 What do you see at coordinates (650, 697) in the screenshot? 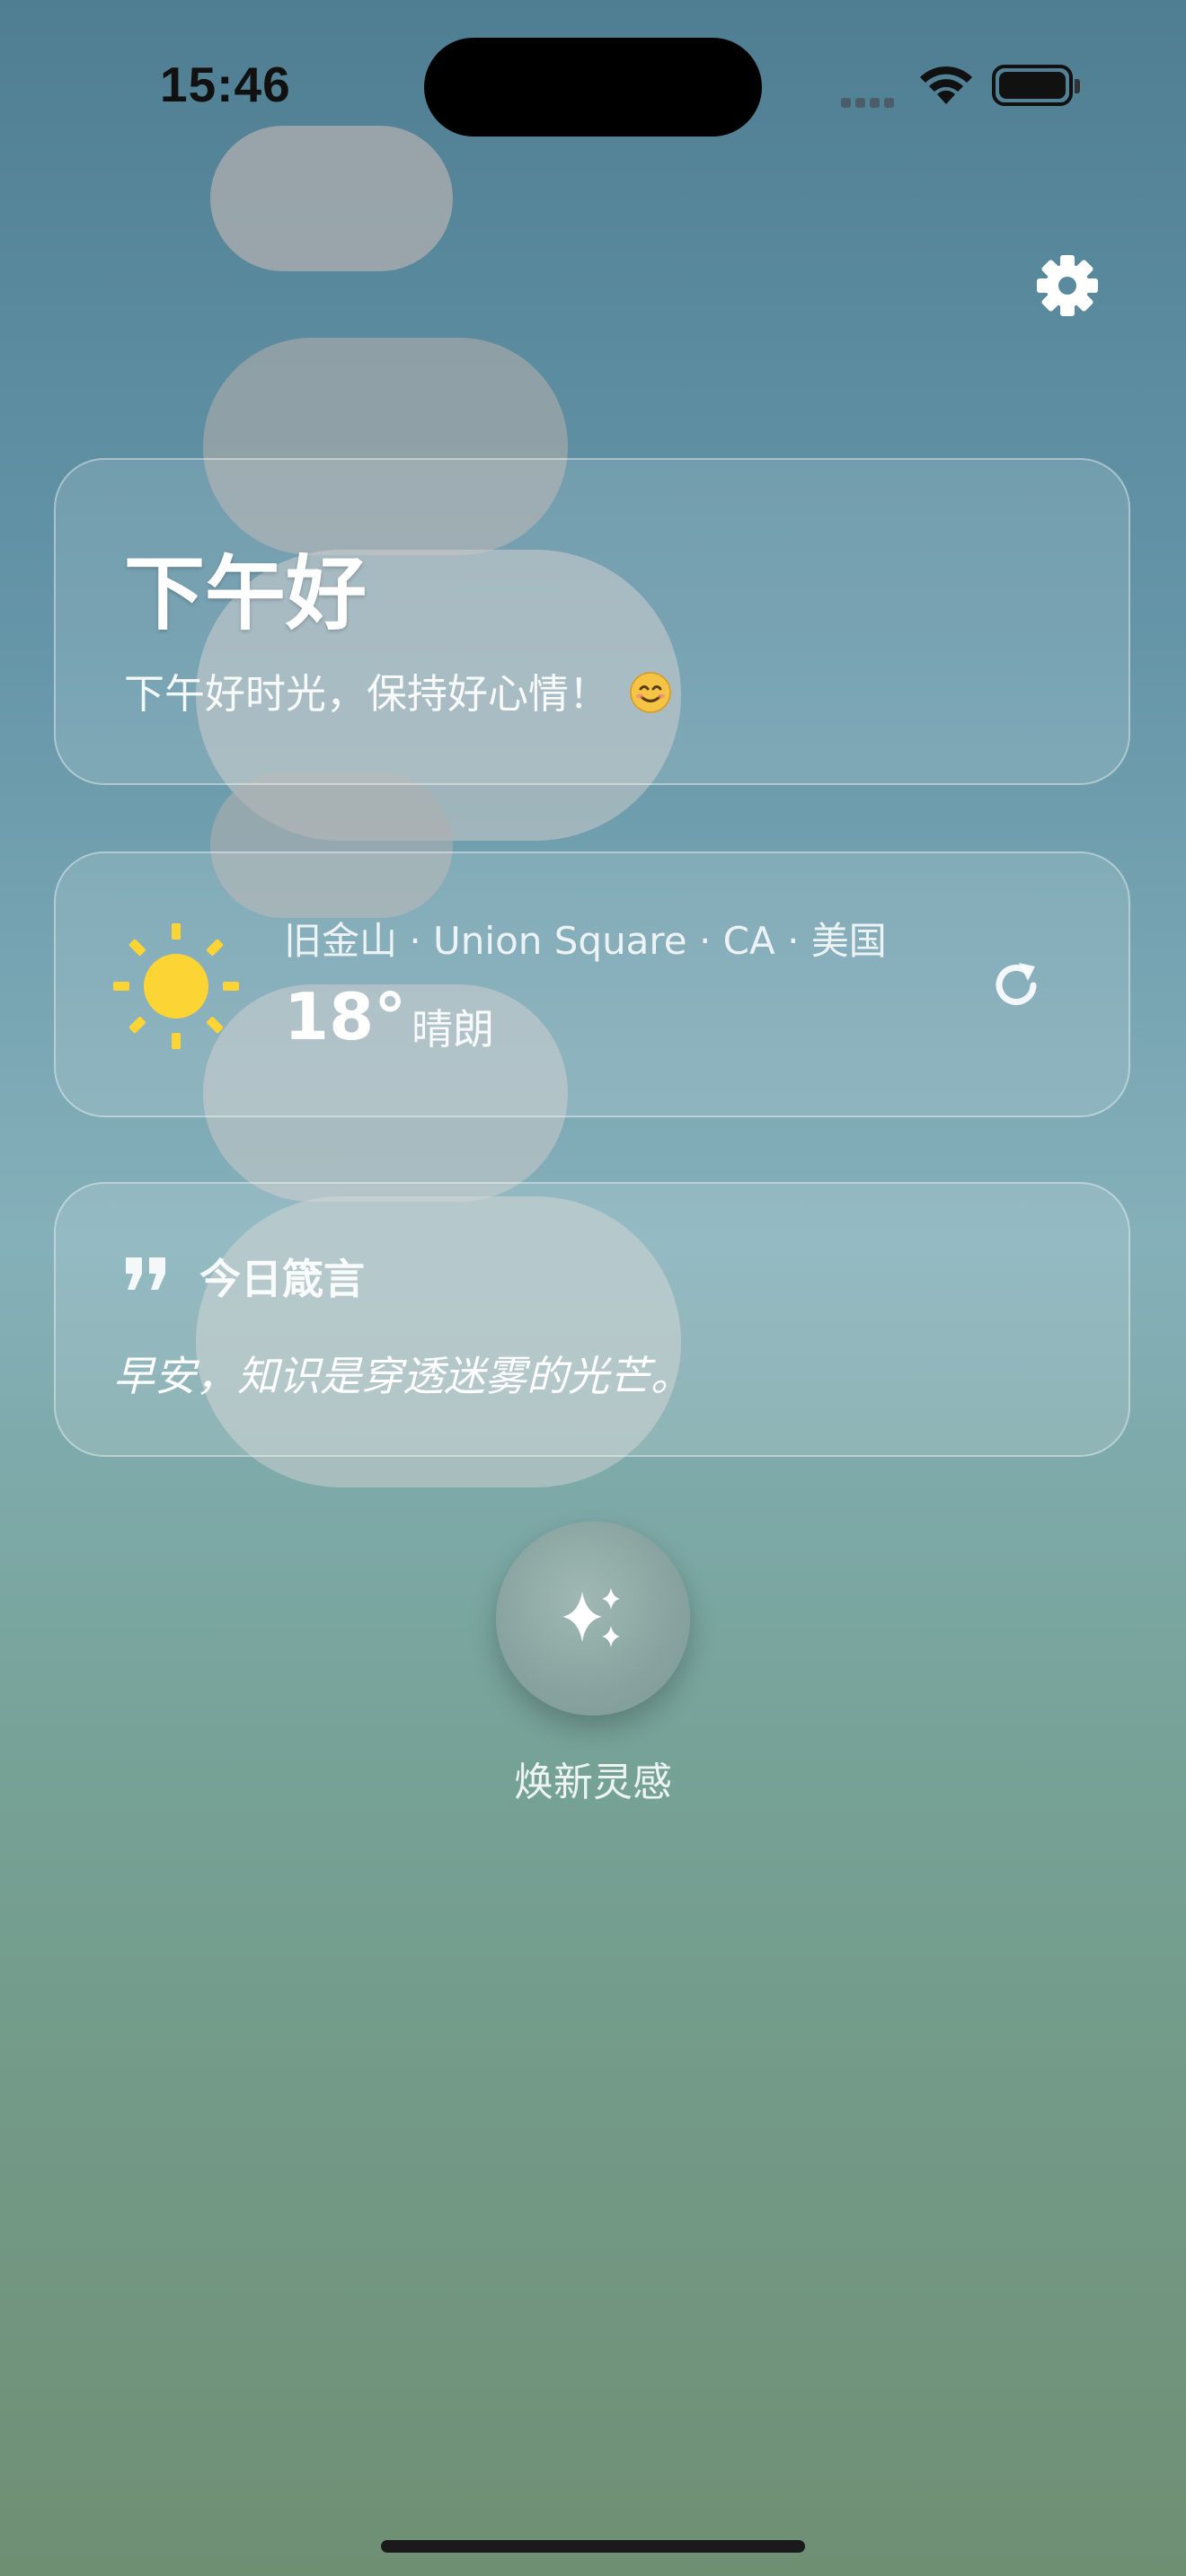
I see `smiley-emoji-icon` at bounding box center [650, 697].